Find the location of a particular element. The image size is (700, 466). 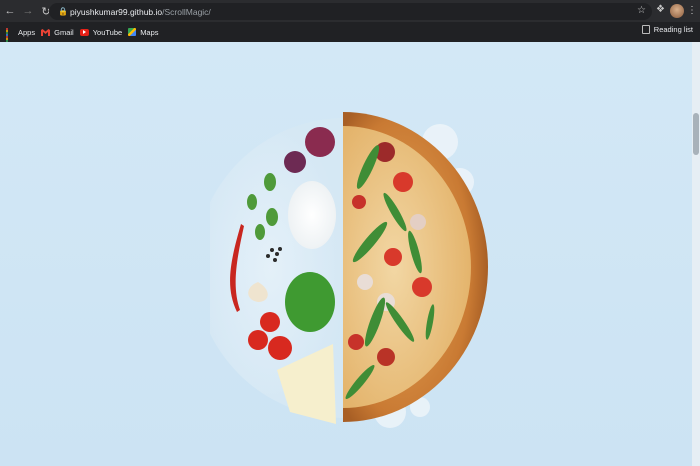

reading-list: Reading list is located at coordinates (667, 29).